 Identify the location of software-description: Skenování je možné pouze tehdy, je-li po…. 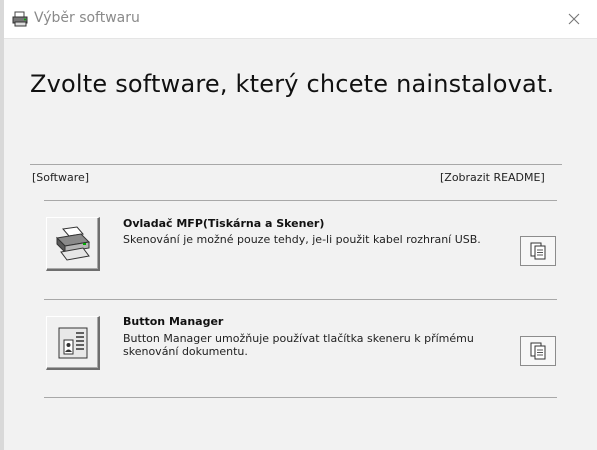
(302, 239).